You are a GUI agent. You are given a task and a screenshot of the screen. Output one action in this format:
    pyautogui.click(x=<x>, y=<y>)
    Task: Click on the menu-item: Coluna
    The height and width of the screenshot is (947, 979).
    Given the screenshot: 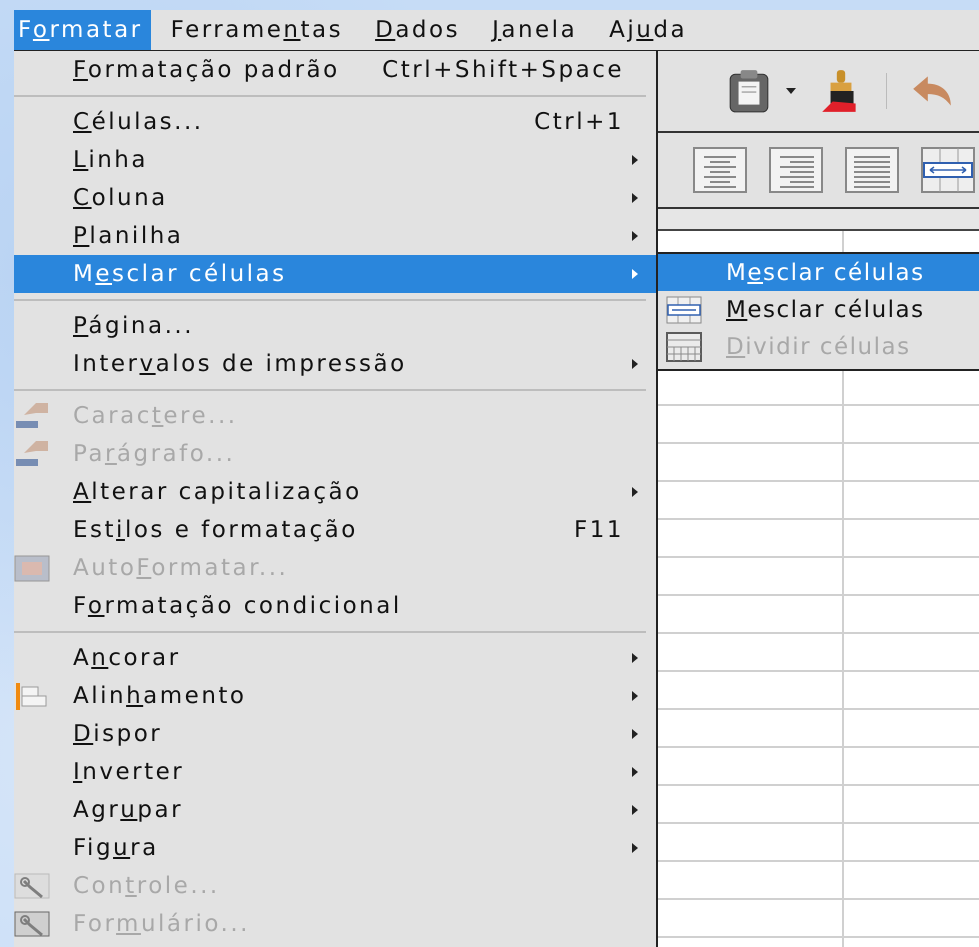 What is the action you would take?
    pyautogui.click(x=335, y=198)
    